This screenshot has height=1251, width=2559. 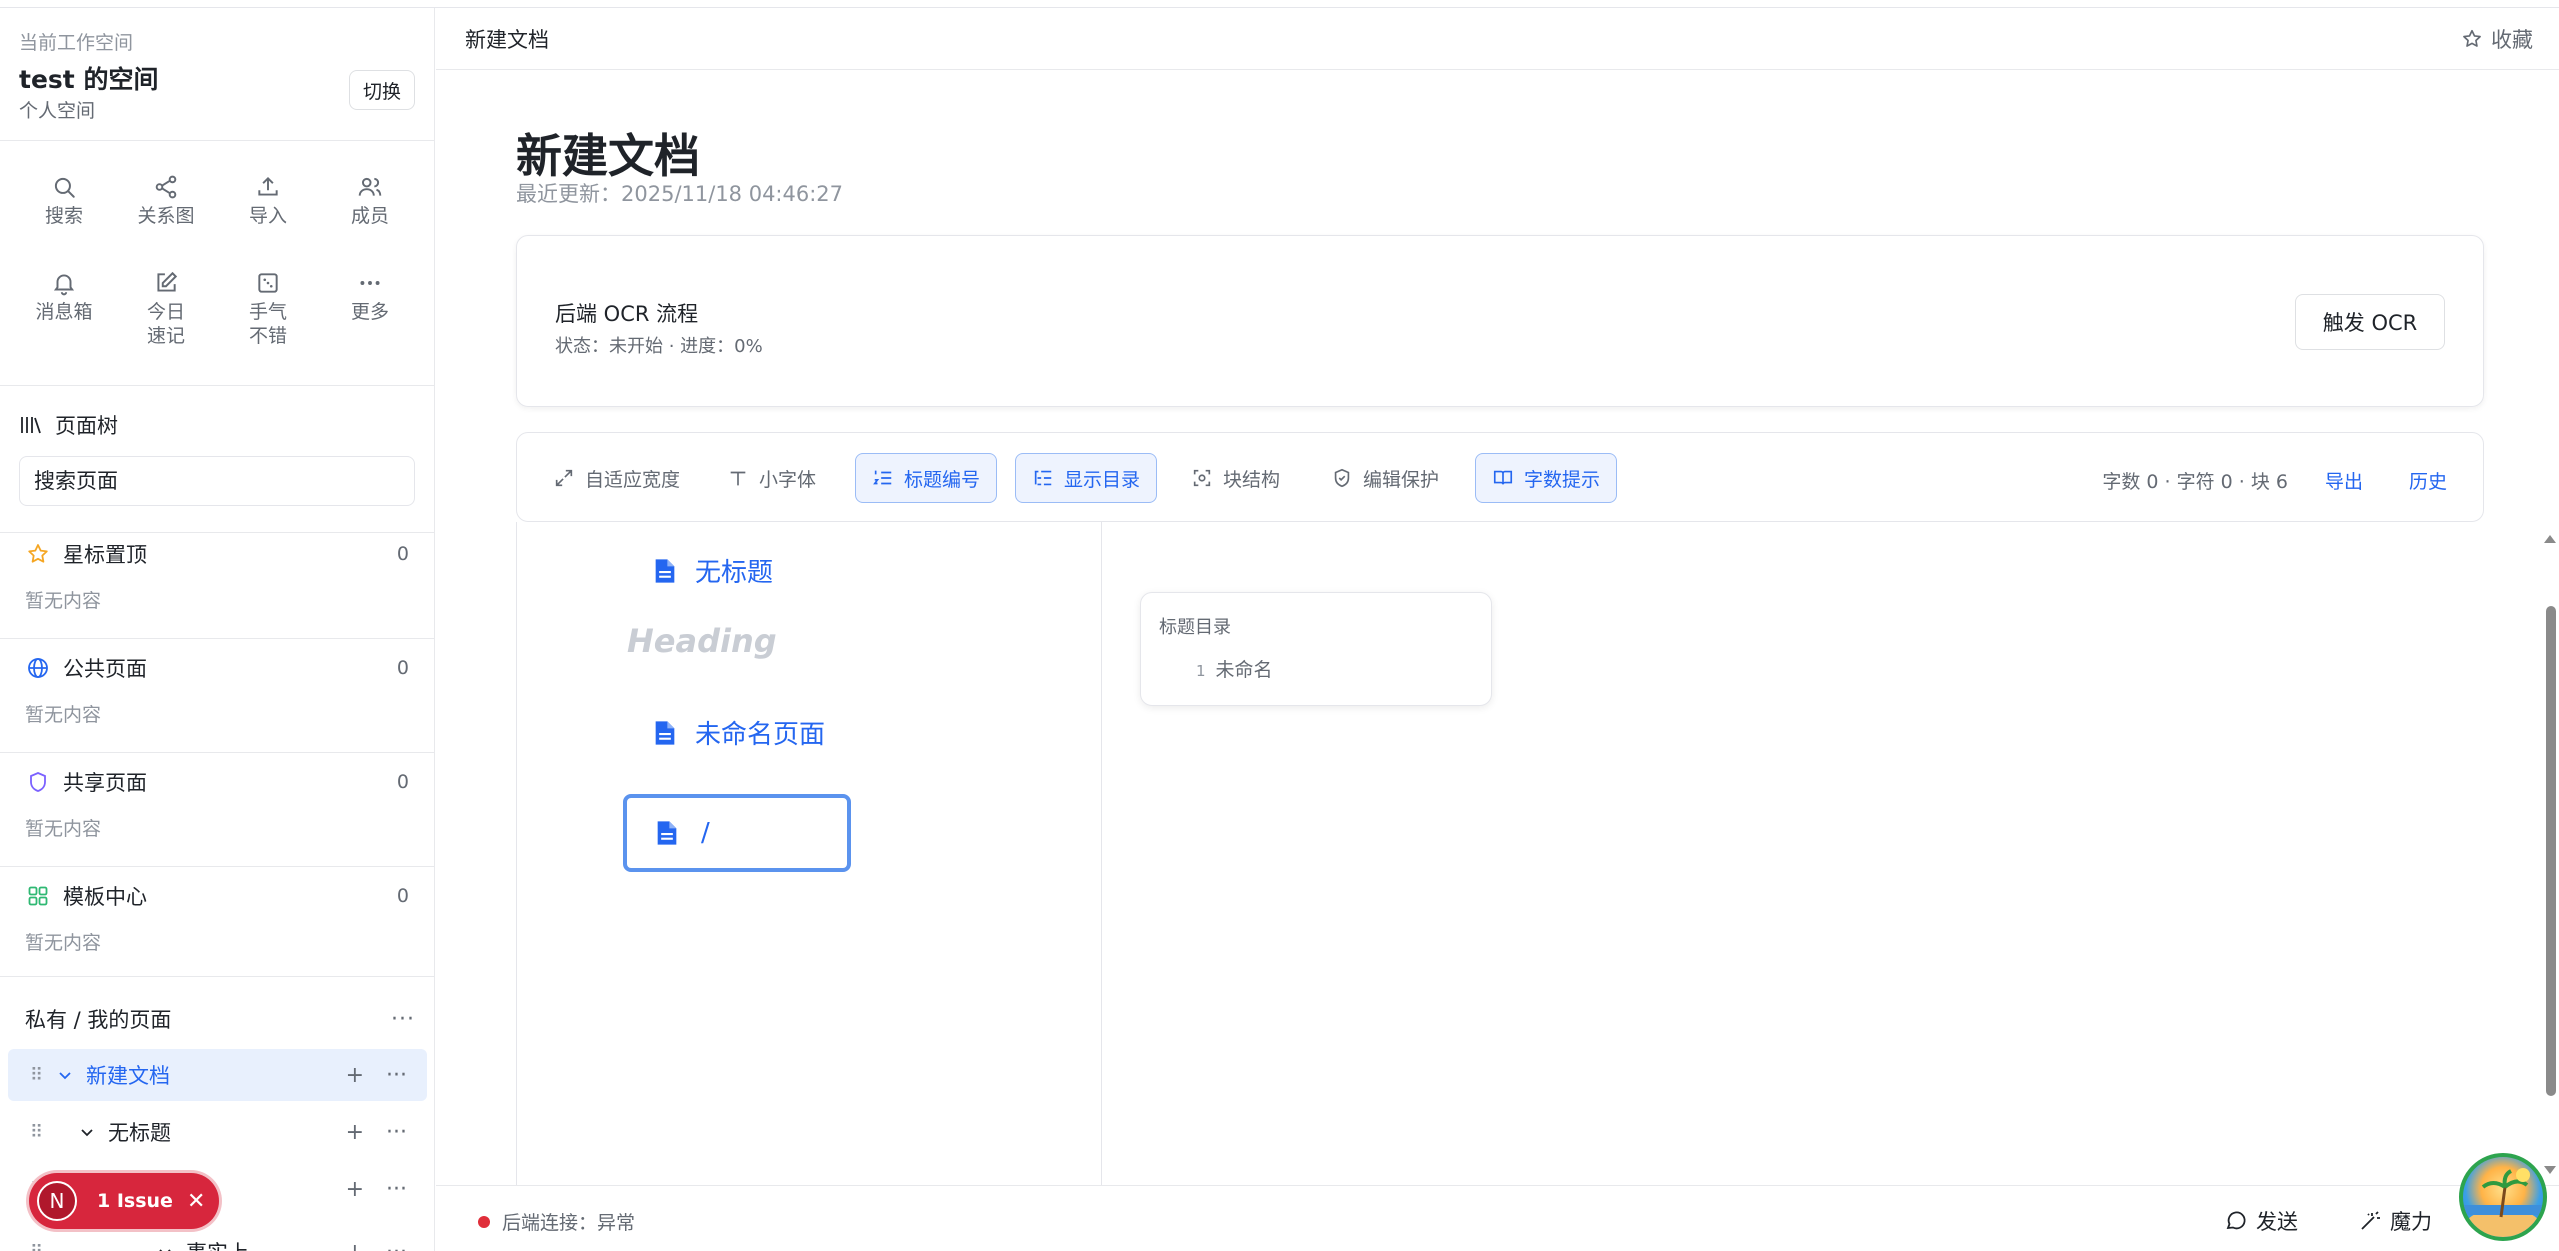 What do you see at coordinates (608, 153) in the screenshot?
I see `document-title: 新建文档` at bounding box center [608, 153].